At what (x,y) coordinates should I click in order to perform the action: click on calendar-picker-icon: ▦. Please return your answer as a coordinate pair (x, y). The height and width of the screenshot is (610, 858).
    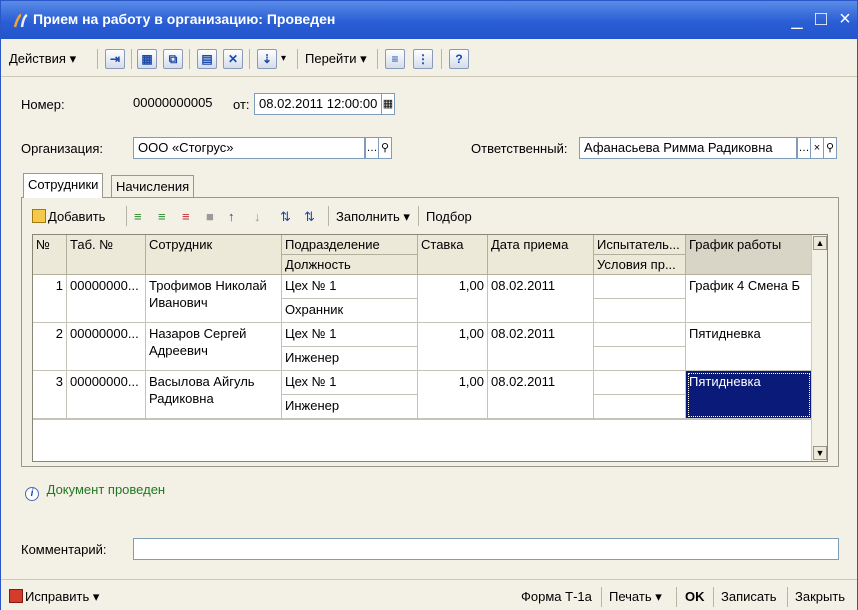
    Looking at the image, I should click on (388, 104).